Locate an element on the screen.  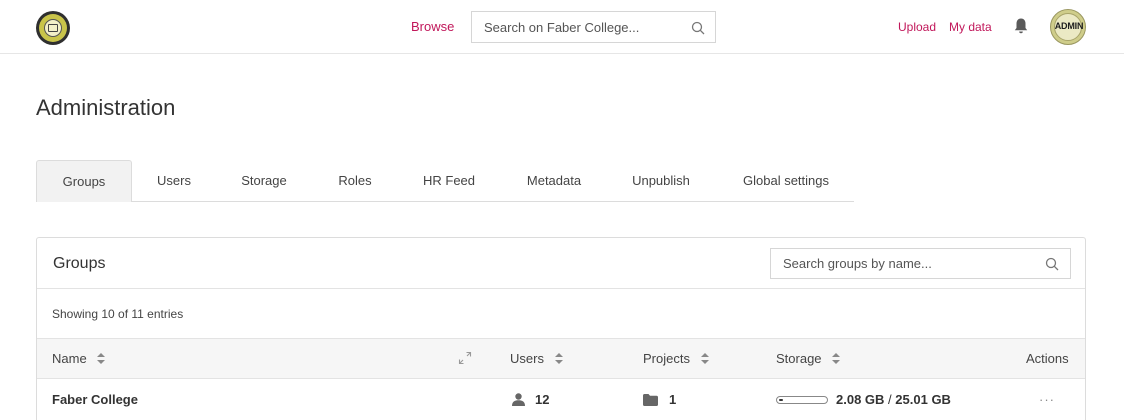
group-search is located at coordinates (920, 263).